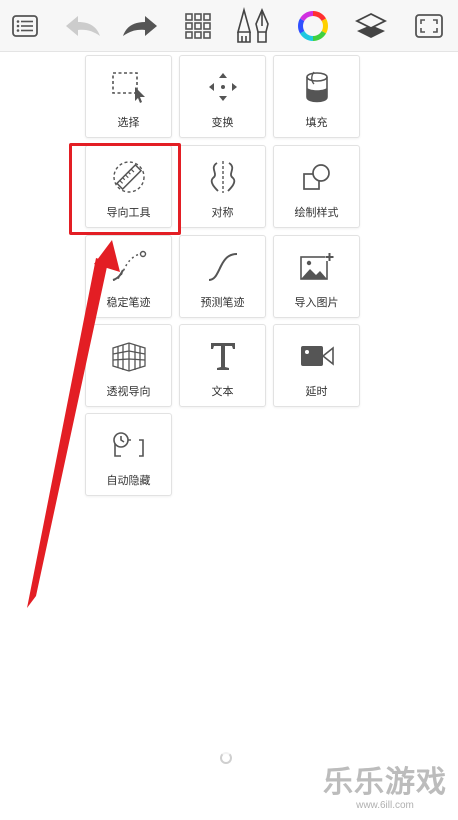  I want to click on annotation-arrow, so click(73, 424).